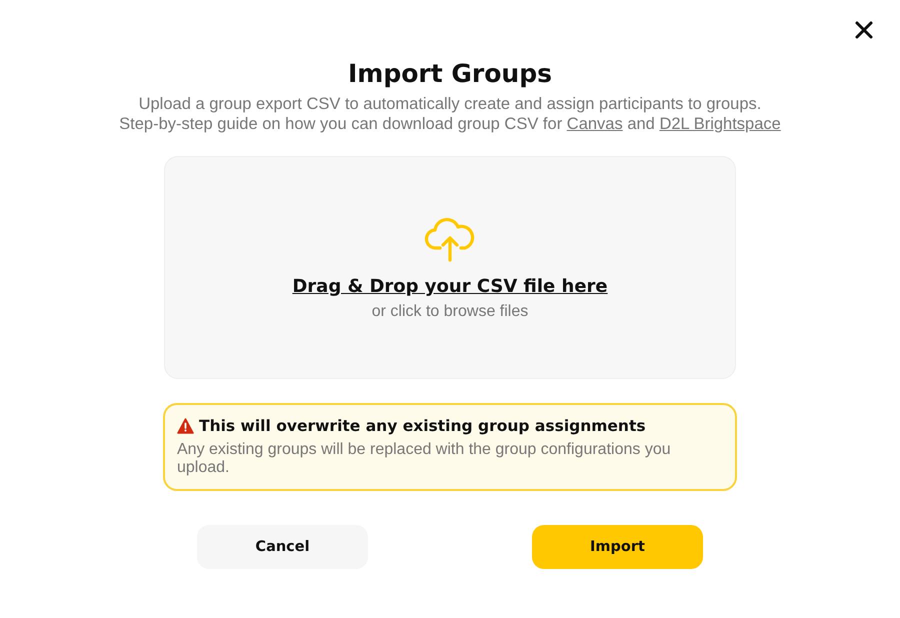 The image size is (900, 618). Describe the element at coordinates (450, 286) in the screenshot. I see `dropzone-heading: Drag & Drop your CSV file here` at that location.